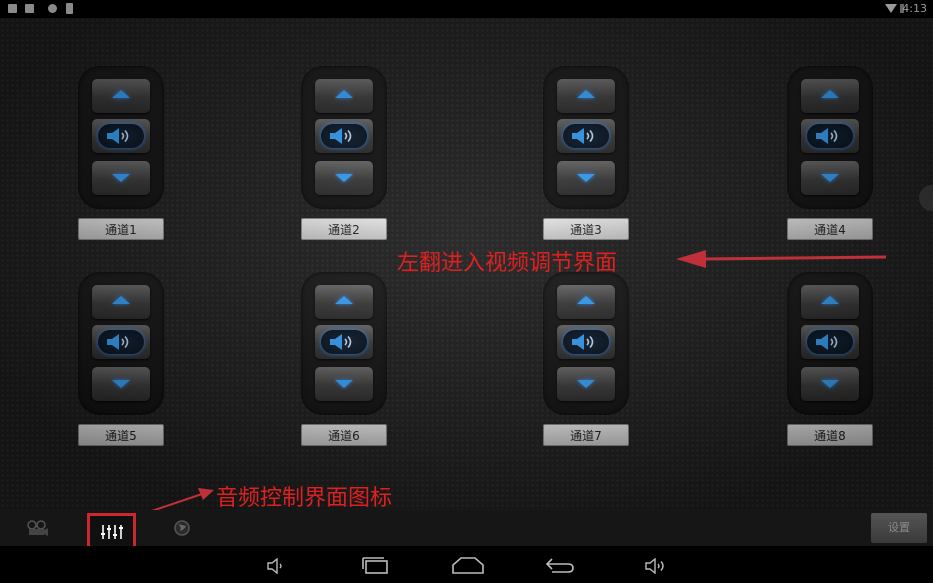 Image resolution: width=933 pixels, height=583 pixels. Describe the element at coordinates (914, 8) in the screenshot. I see `clock: 4:13` at that location.